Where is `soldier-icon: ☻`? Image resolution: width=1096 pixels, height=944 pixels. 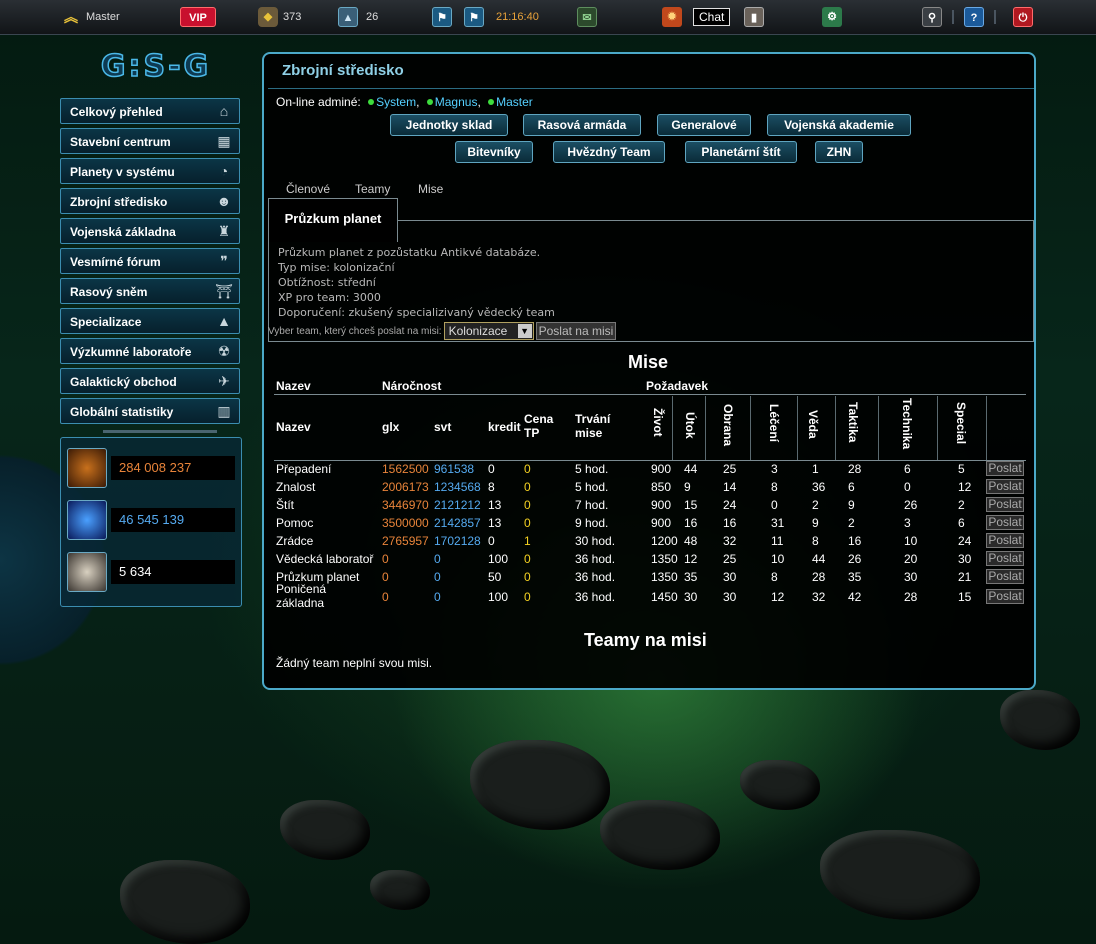 soldier-icon: ☻ is located at coordinates (224, 201).